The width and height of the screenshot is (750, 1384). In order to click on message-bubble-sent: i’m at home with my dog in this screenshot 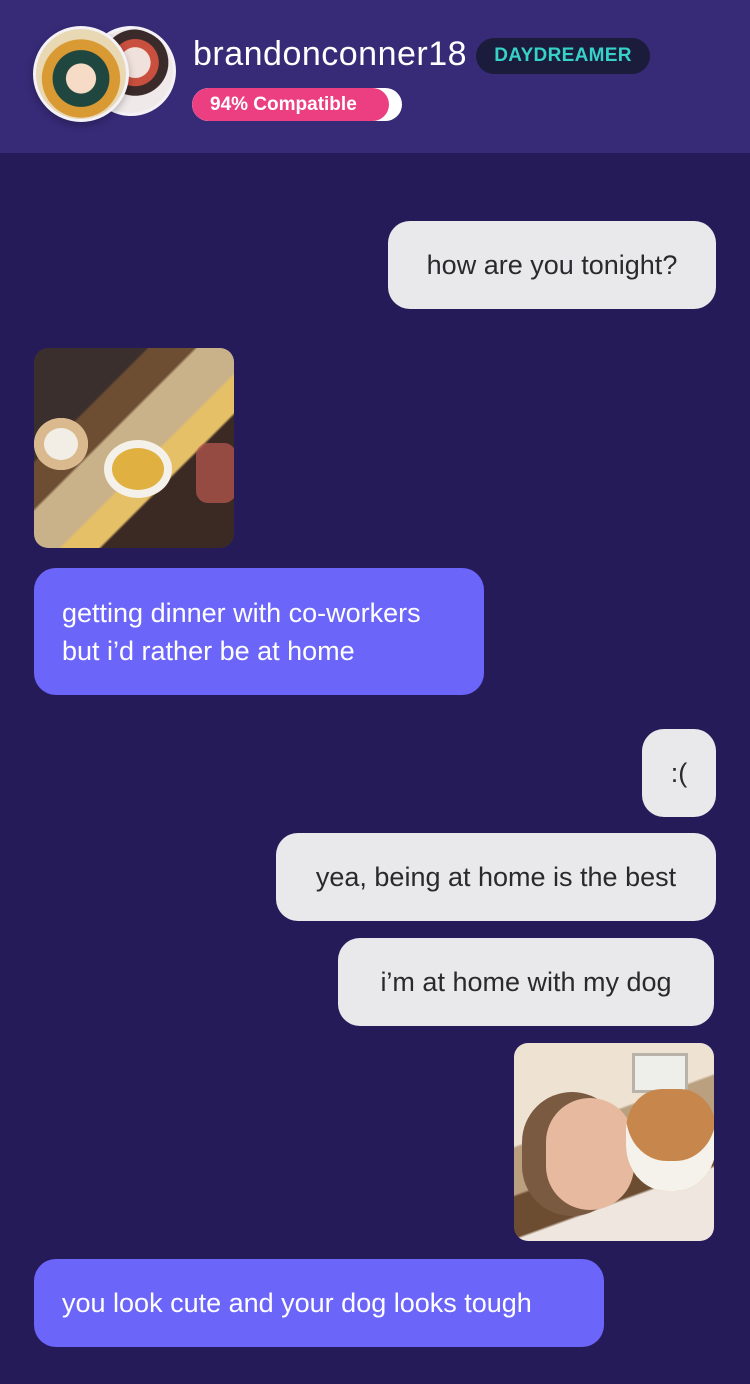, I will do `click(526, 982)`.